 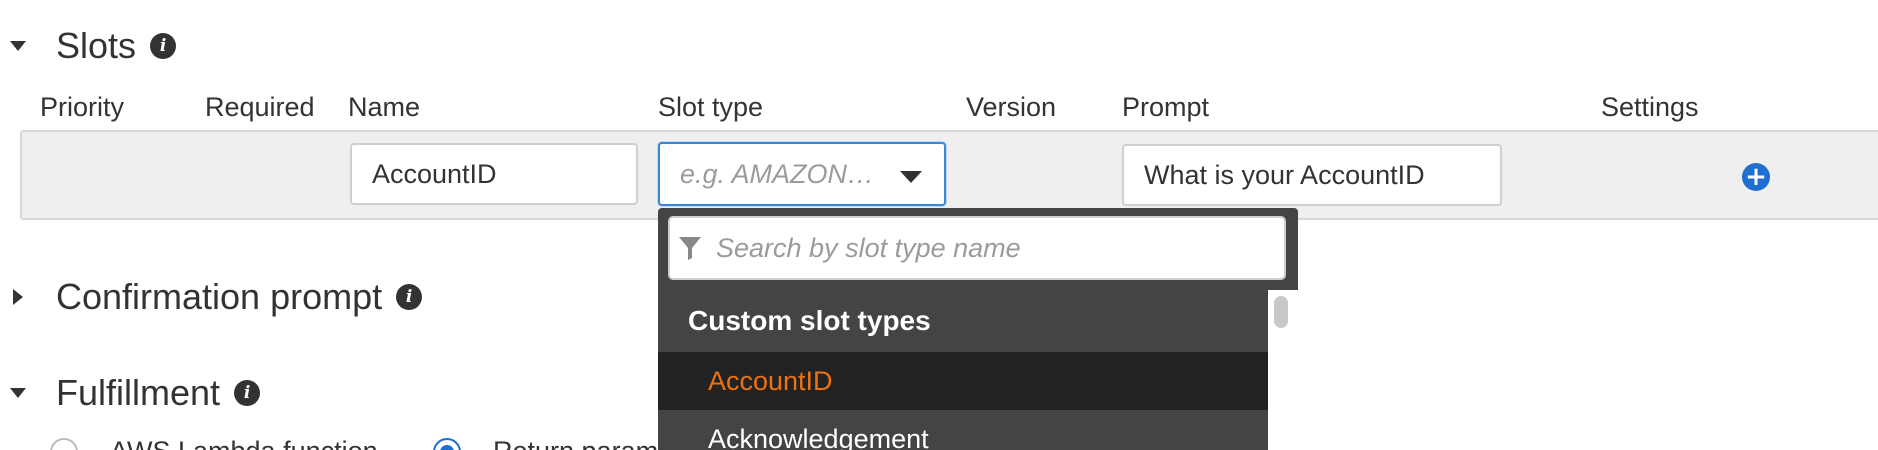 I want to click on chevron-down-icon, so click(x=911, y=177).